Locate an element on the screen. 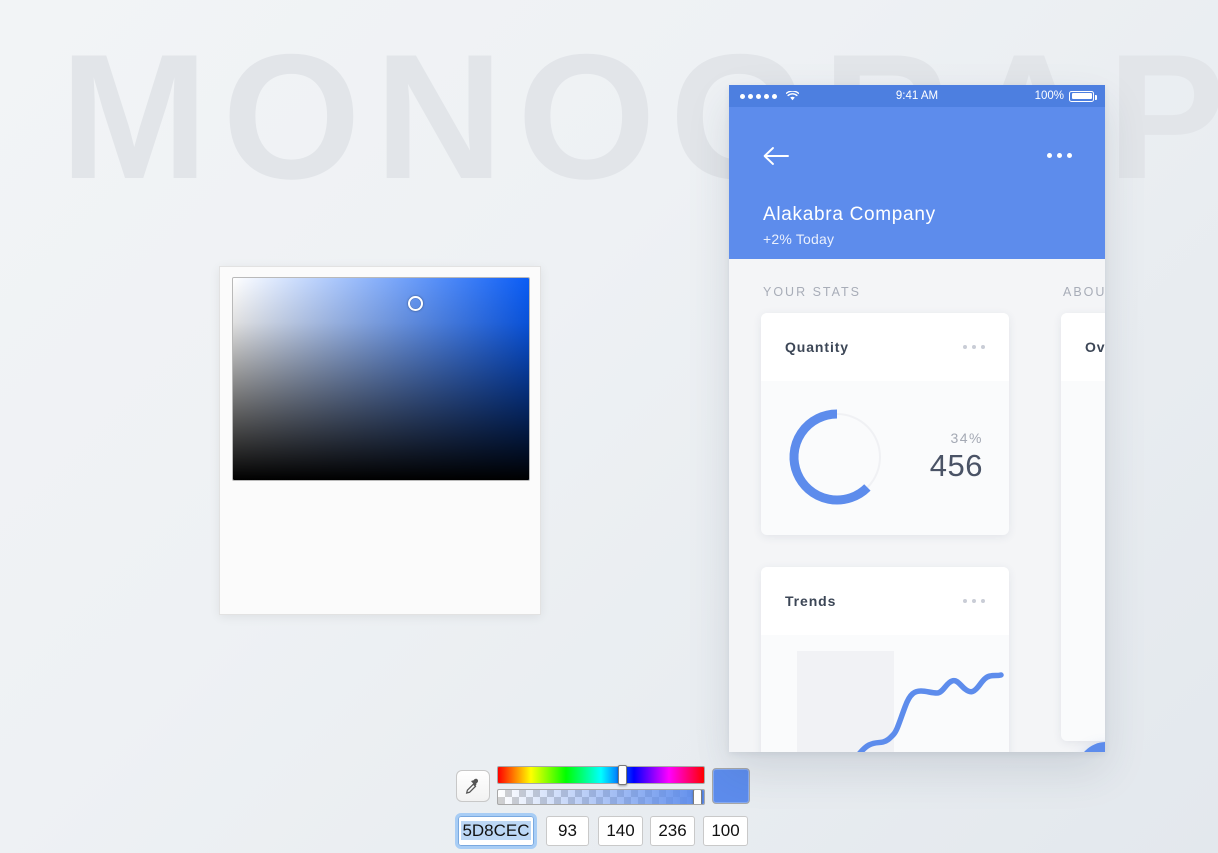 The height and width of the screenshot is (853, 1218). gradient-cursor-handle is located at coordinates (415, 303).